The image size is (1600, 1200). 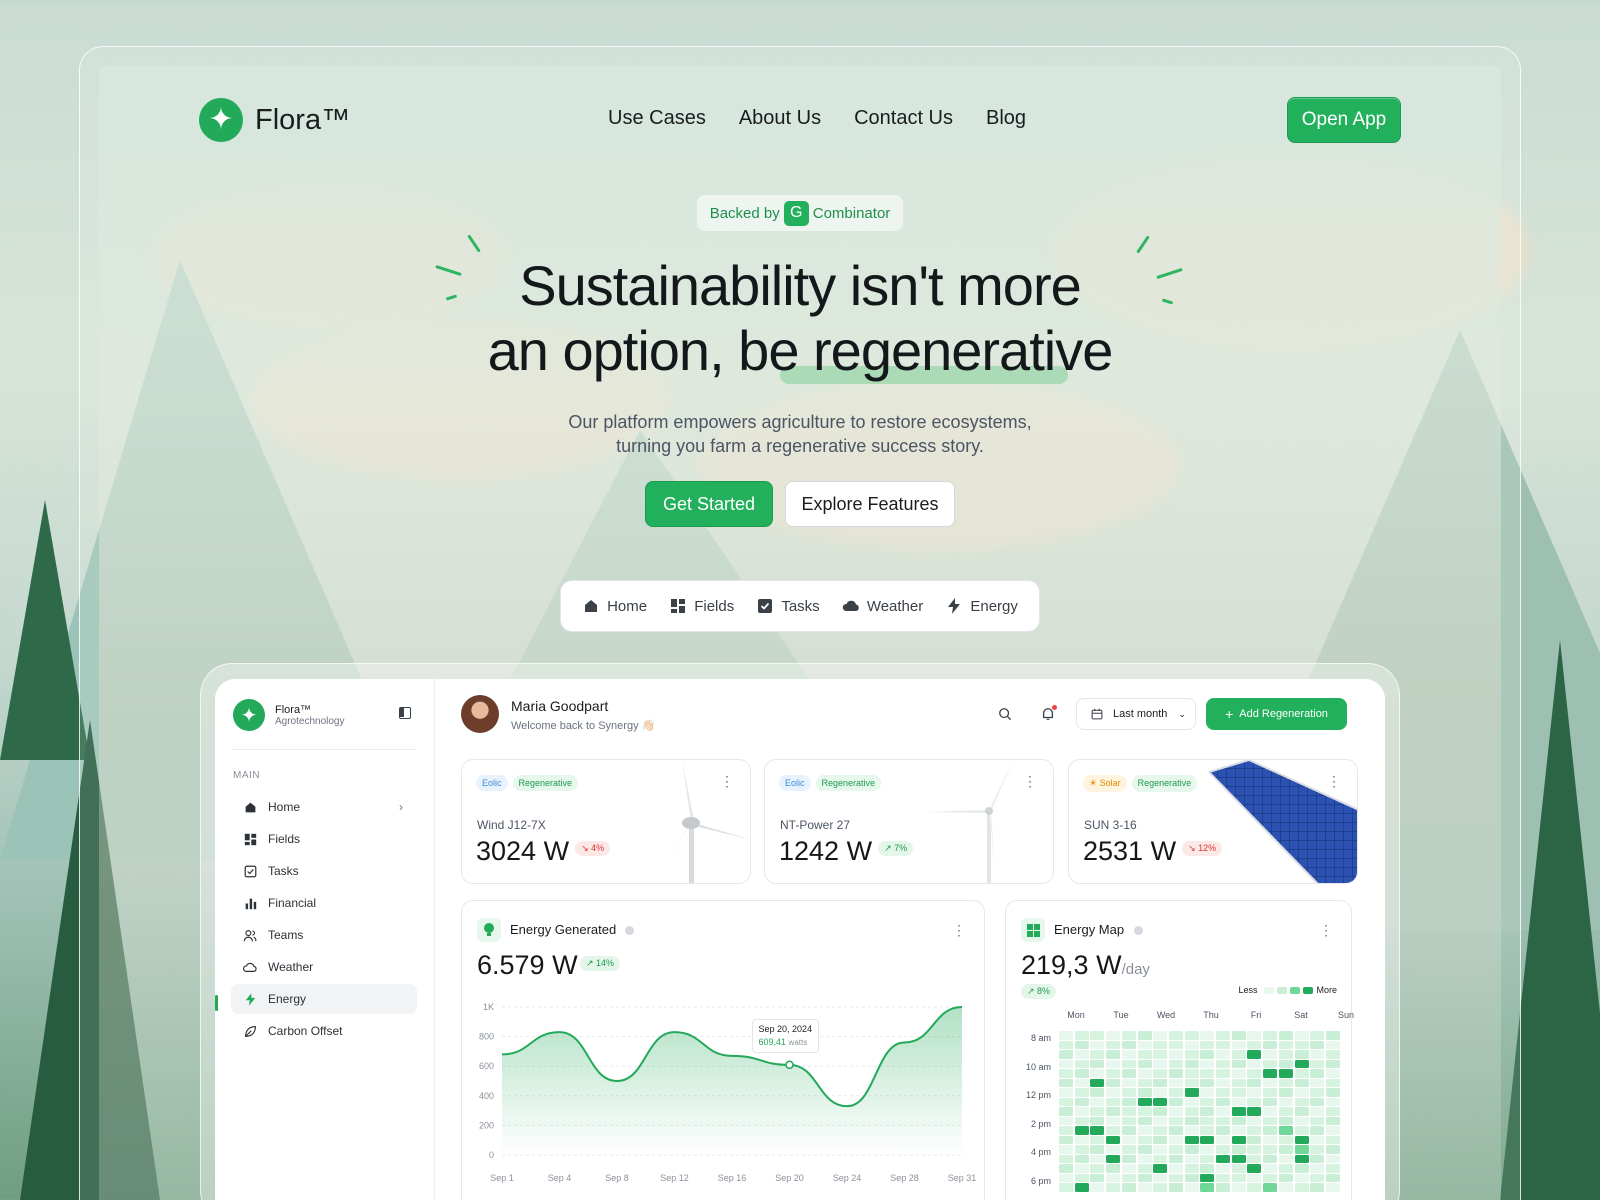 I want to click on sidebar-item-weather: Weather, so click(x=324, y=967).